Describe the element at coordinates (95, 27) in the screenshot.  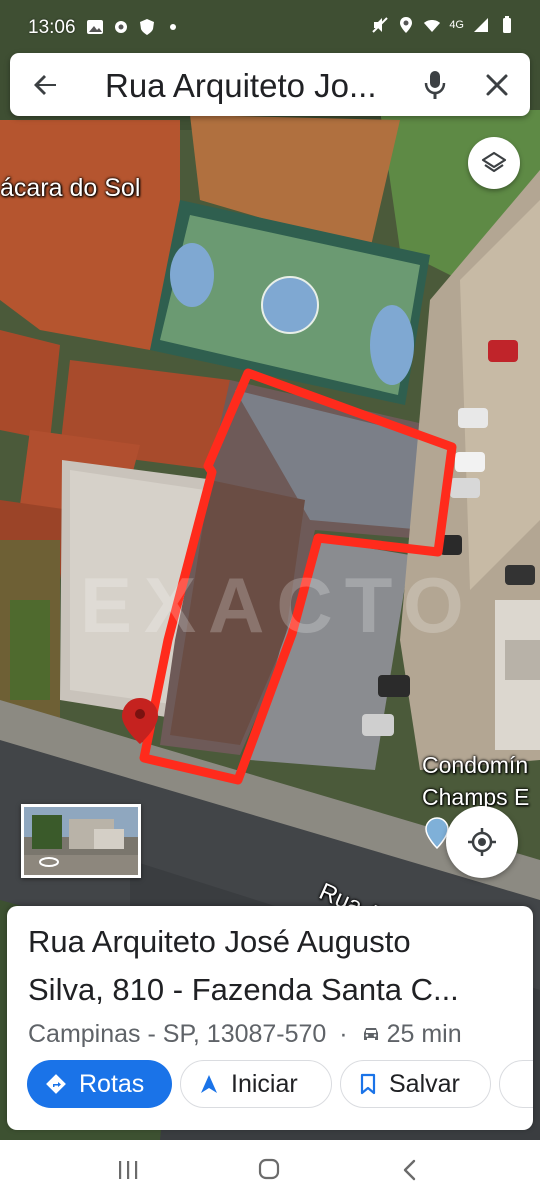
I see `gallery-icon` at that location.